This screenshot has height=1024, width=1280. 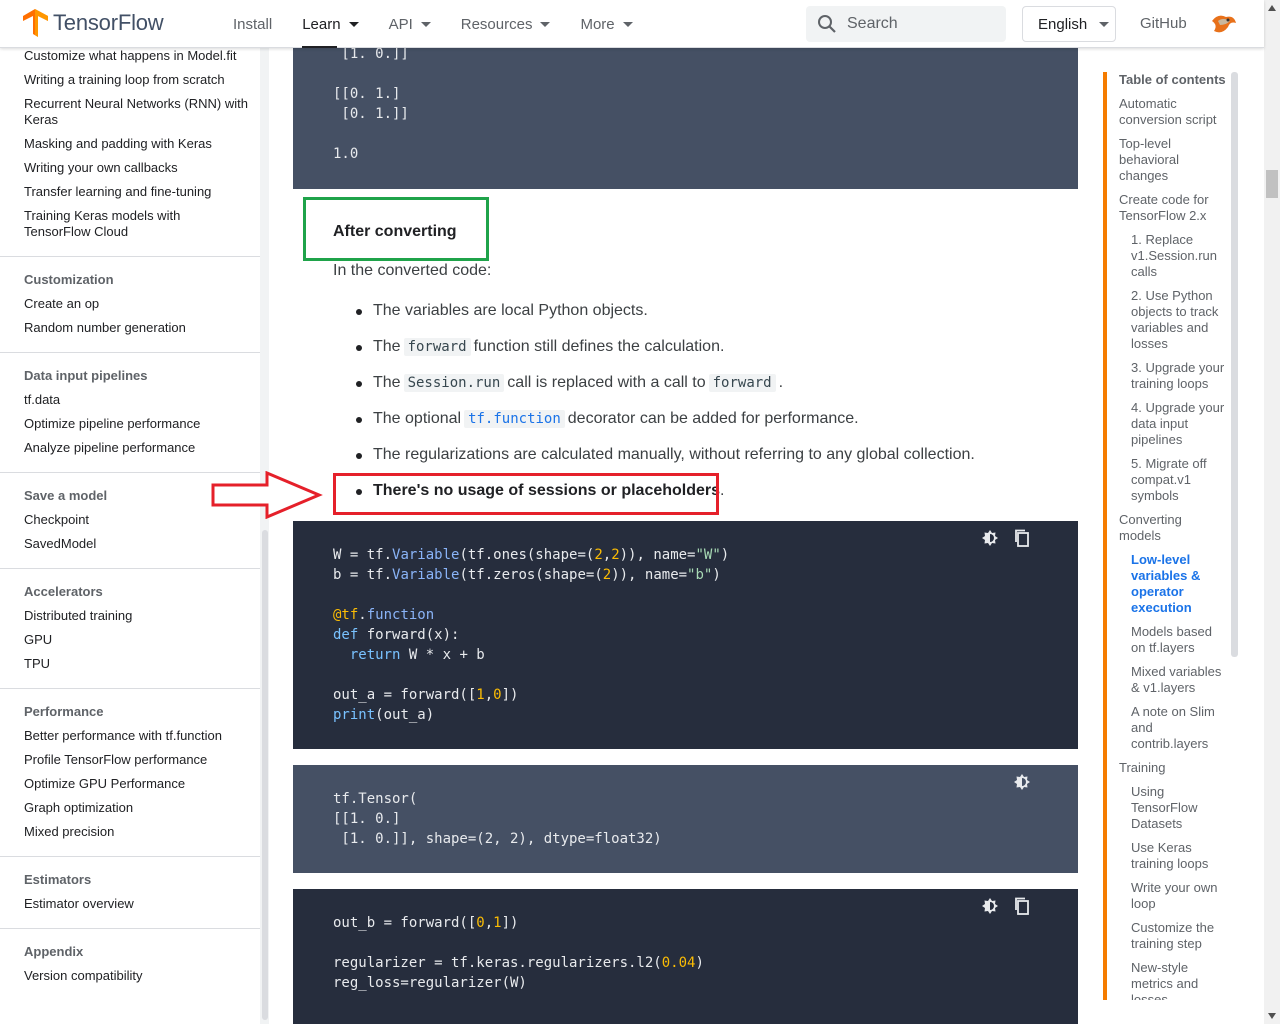 What do you see at coordinates (69, 279) in the screenshot?
I see `sidebar-section-heading: Customization` at bounding box center [69, 279].